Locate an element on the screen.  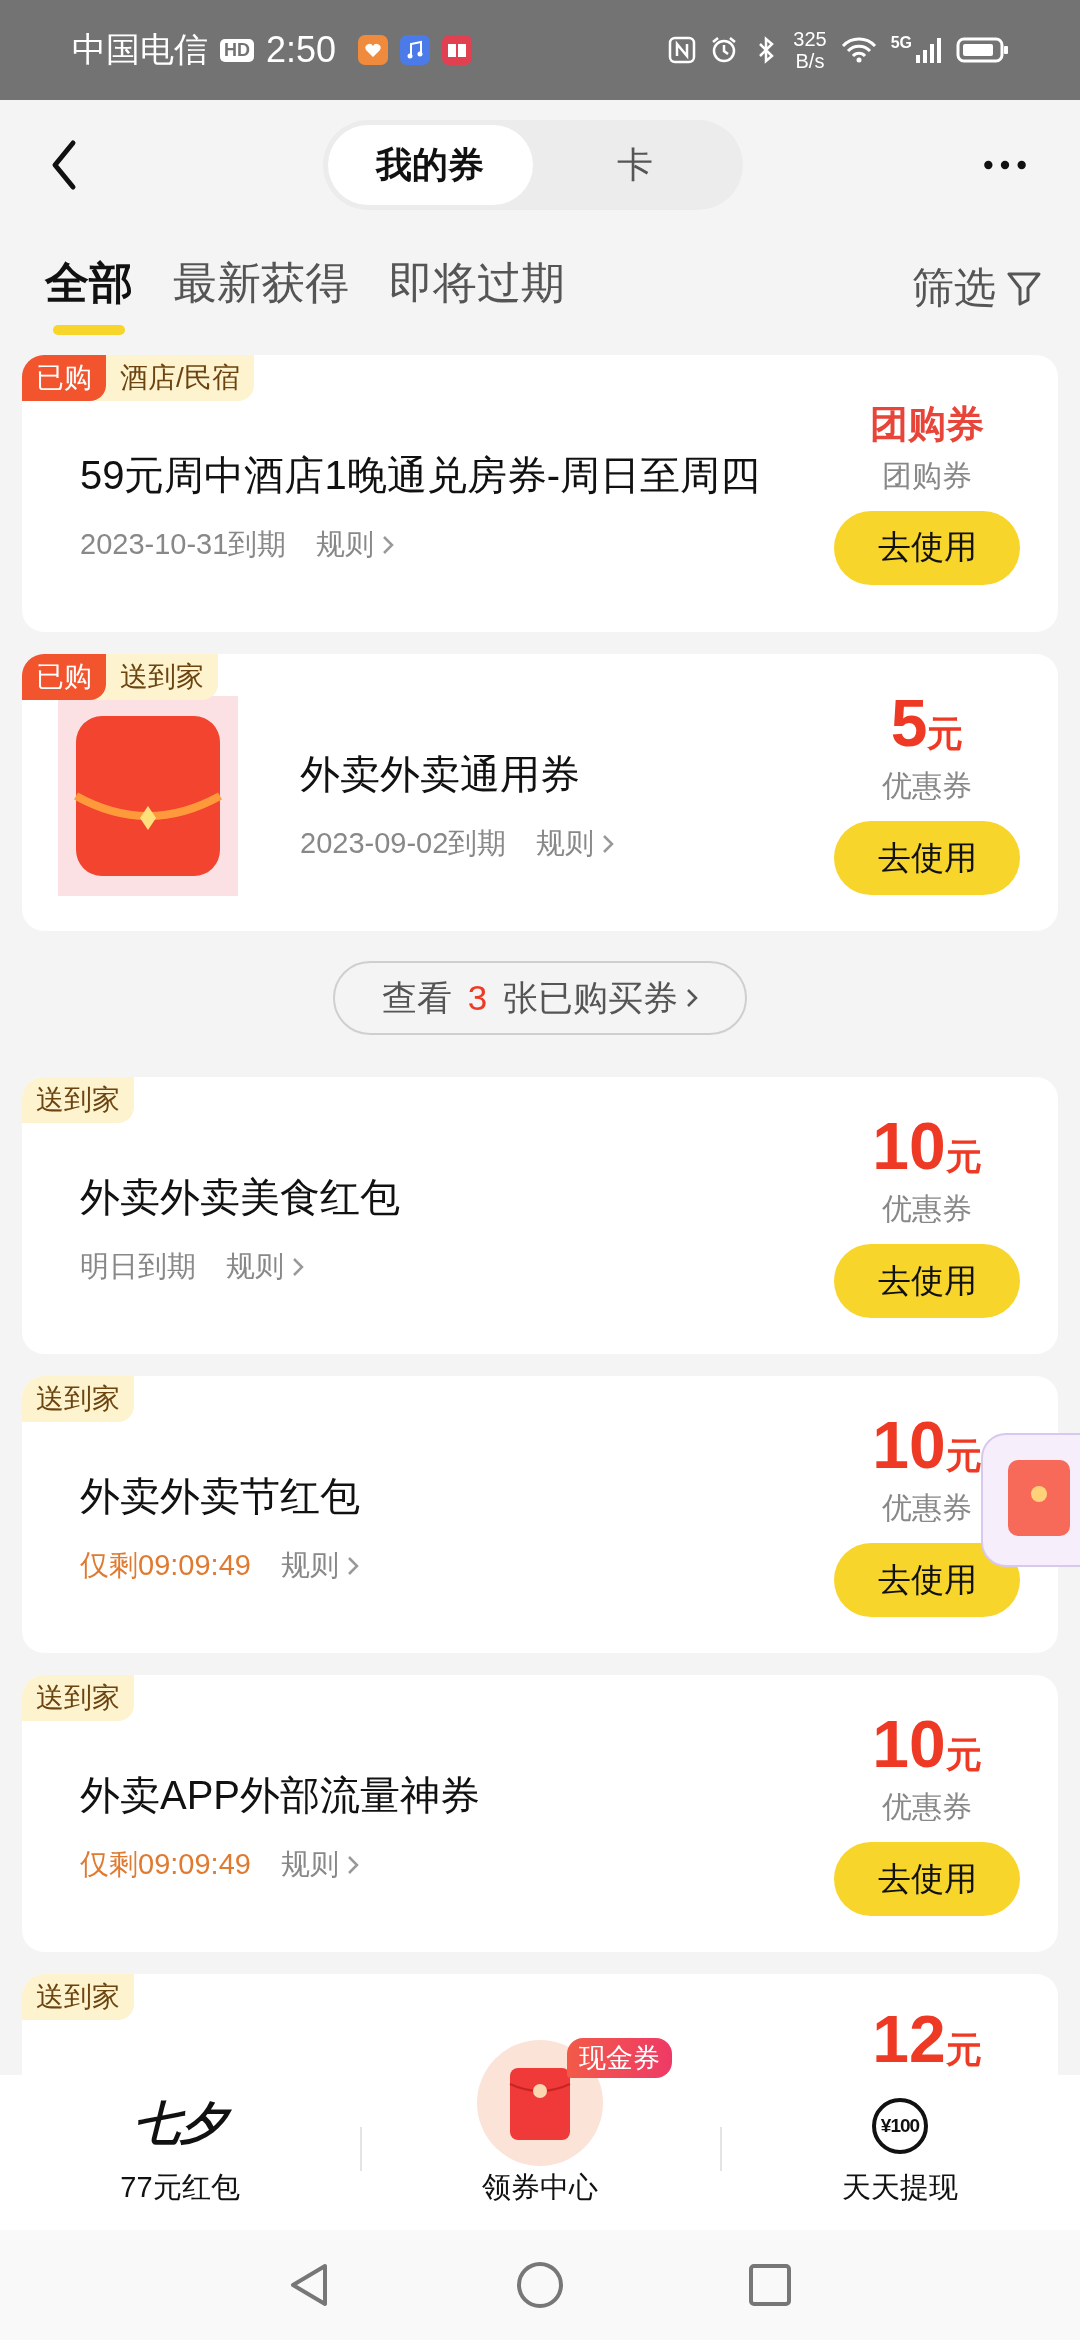
coupon-amount: 12元 is located at coordinates (927, 2038).